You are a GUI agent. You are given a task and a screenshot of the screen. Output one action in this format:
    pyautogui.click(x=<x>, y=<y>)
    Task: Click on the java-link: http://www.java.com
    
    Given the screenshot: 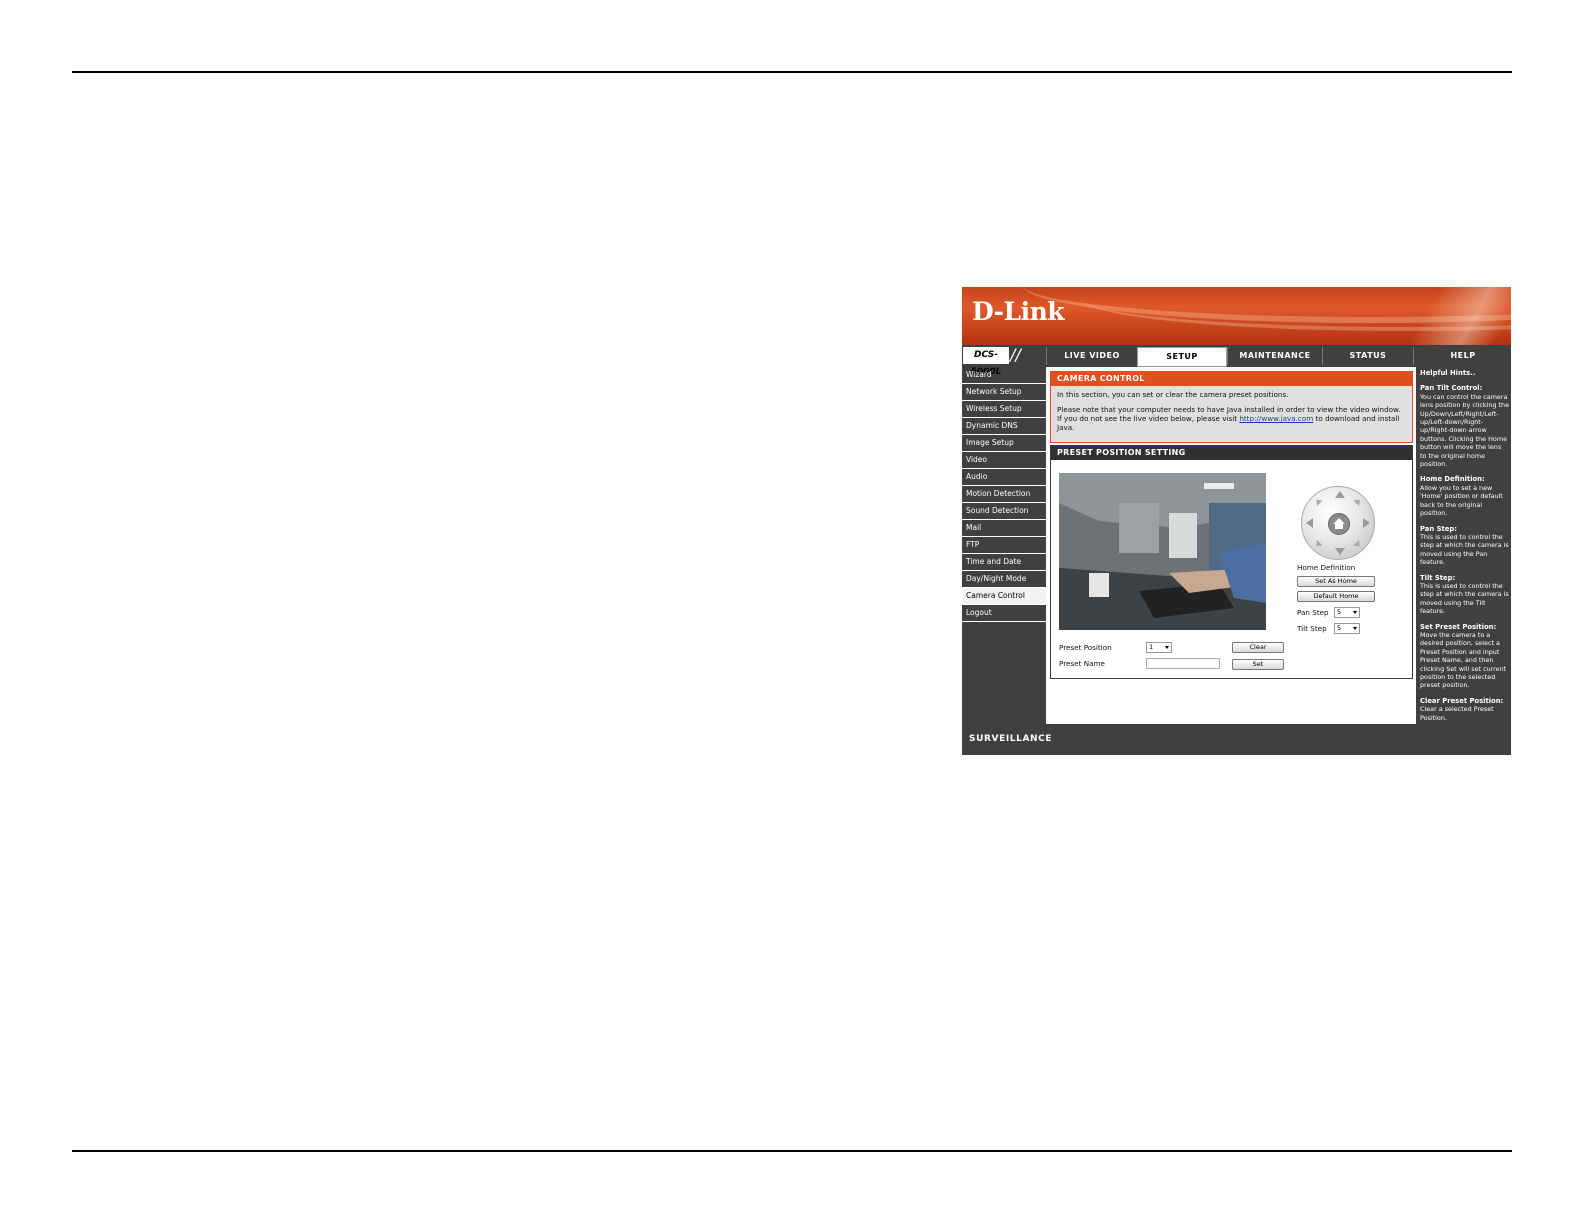 What is the action you would take?
    pyautogui.click(x=1276, y=418)
    